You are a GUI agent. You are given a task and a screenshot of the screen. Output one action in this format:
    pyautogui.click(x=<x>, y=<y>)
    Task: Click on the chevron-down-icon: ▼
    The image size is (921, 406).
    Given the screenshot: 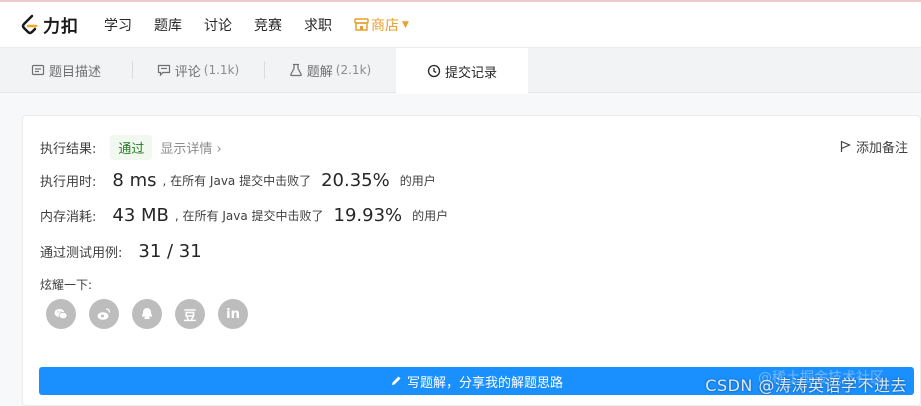 What is the action you would take?
    pyautogui.click(x=405, y=24)
    